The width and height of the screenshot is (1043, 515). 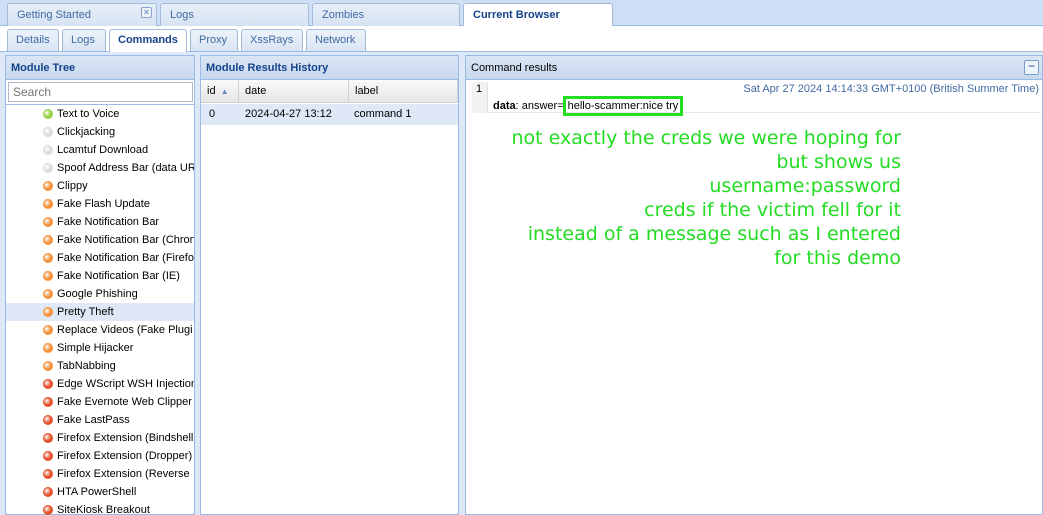 What do you see at coordinates (100, 384) in the screenshot?
I see `module-tree-item: Edge WScript WSH Injection` at bounding box center [100, 384].